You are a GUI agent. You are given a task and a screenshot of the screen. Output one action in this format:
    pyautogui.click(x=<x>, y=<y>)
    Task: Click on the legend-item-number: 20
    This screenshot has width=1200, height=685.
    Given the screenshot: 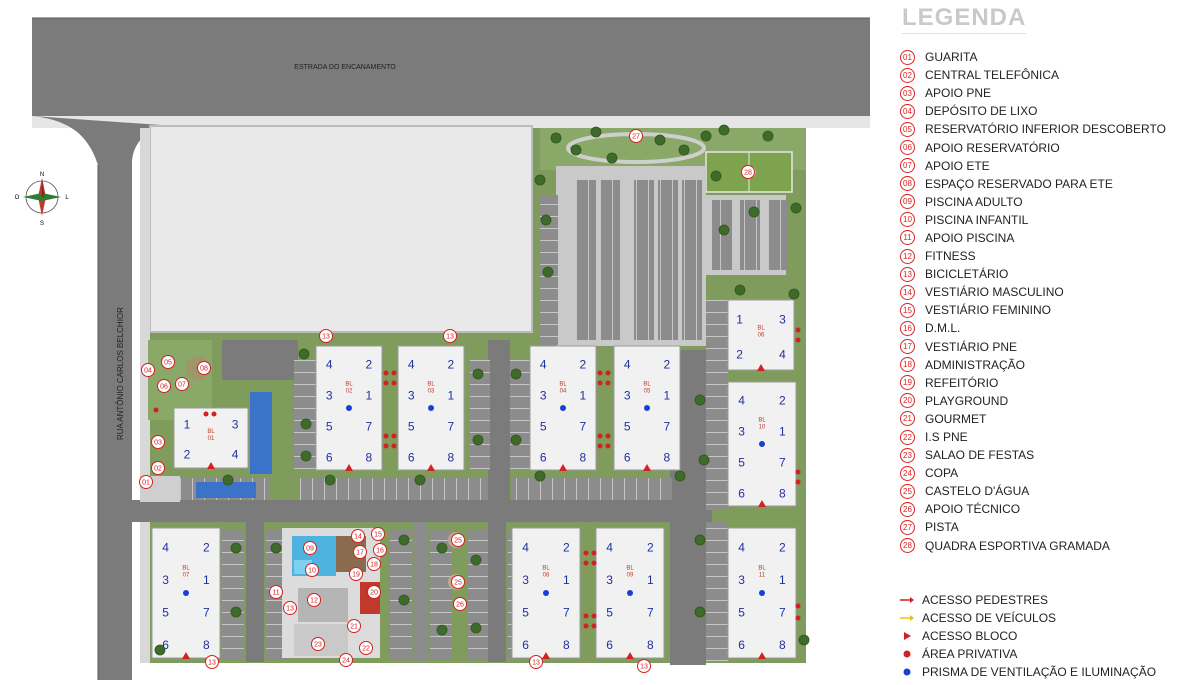 What is the action you would take?
    pyautogui.click(x=907, y=401)
    